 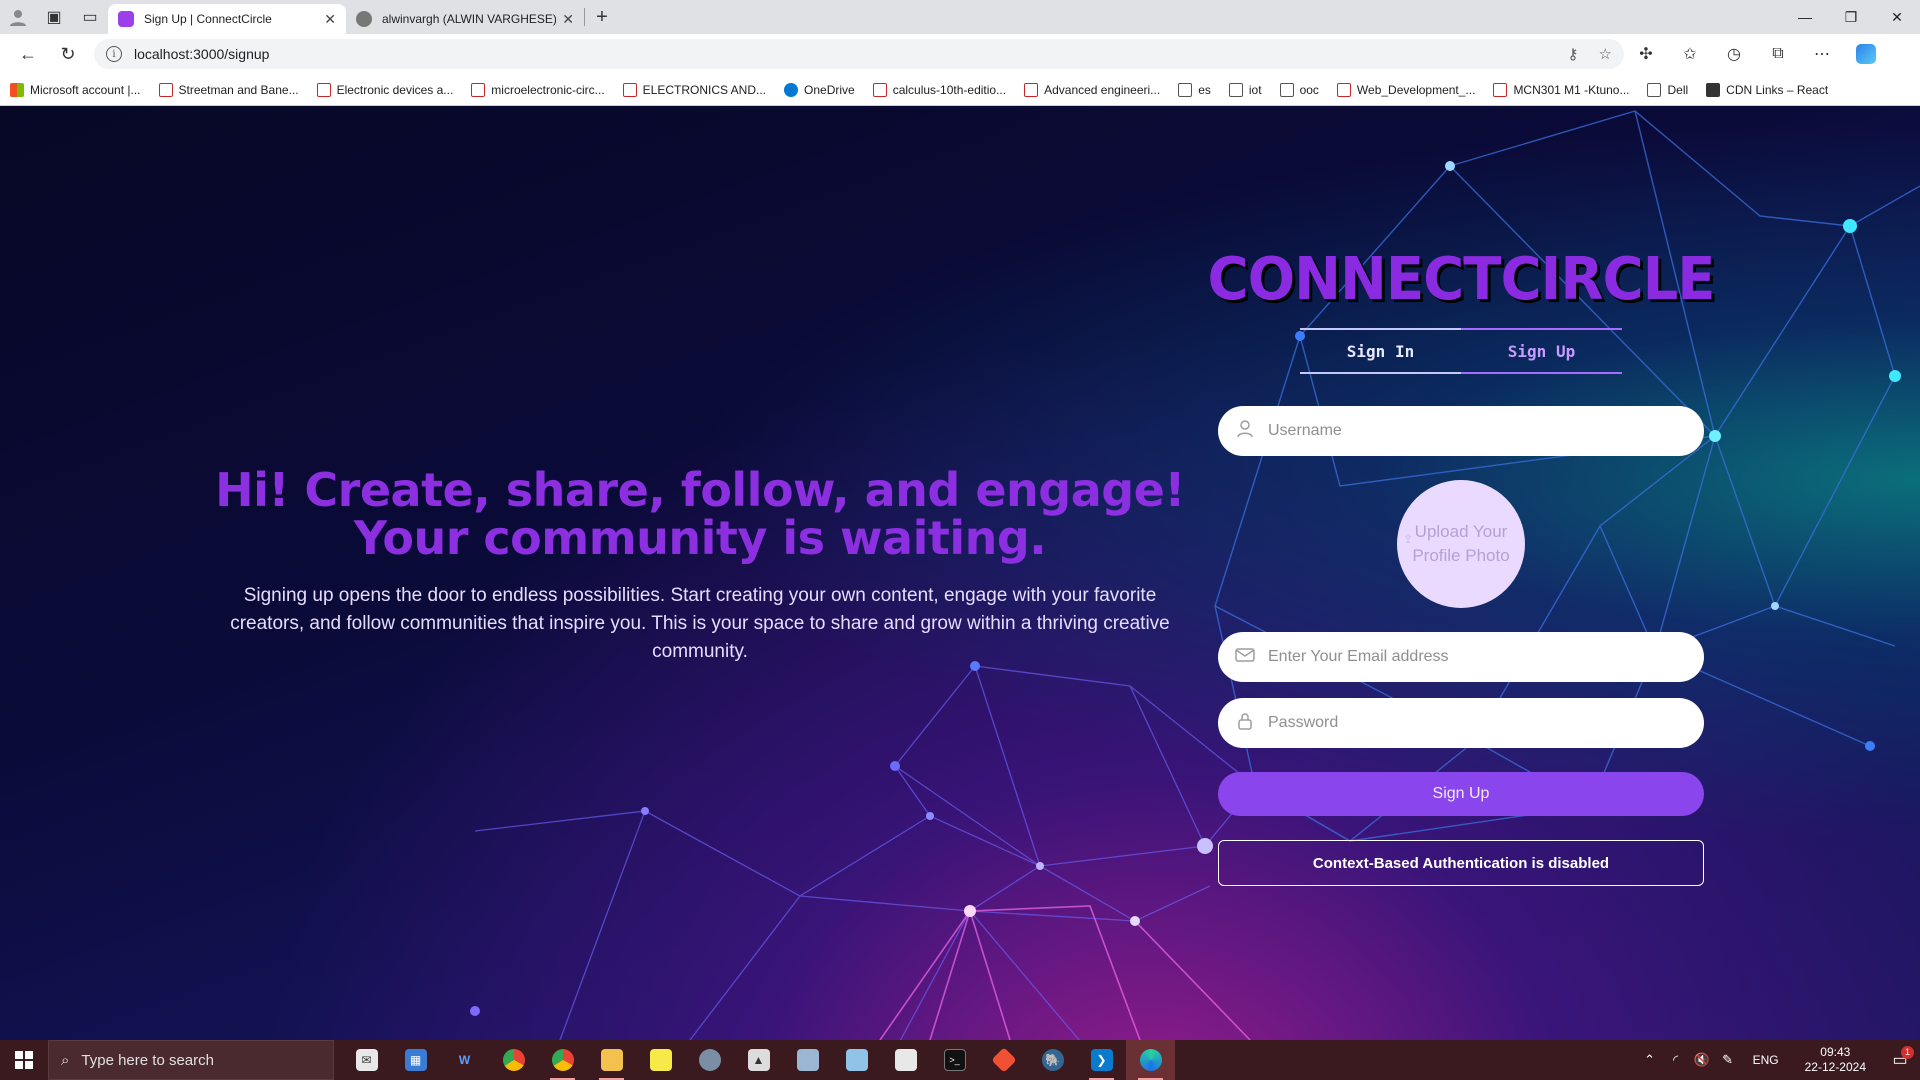 I want to click on clock-date: 22-12-2024, so click(x=1835, y=1067).